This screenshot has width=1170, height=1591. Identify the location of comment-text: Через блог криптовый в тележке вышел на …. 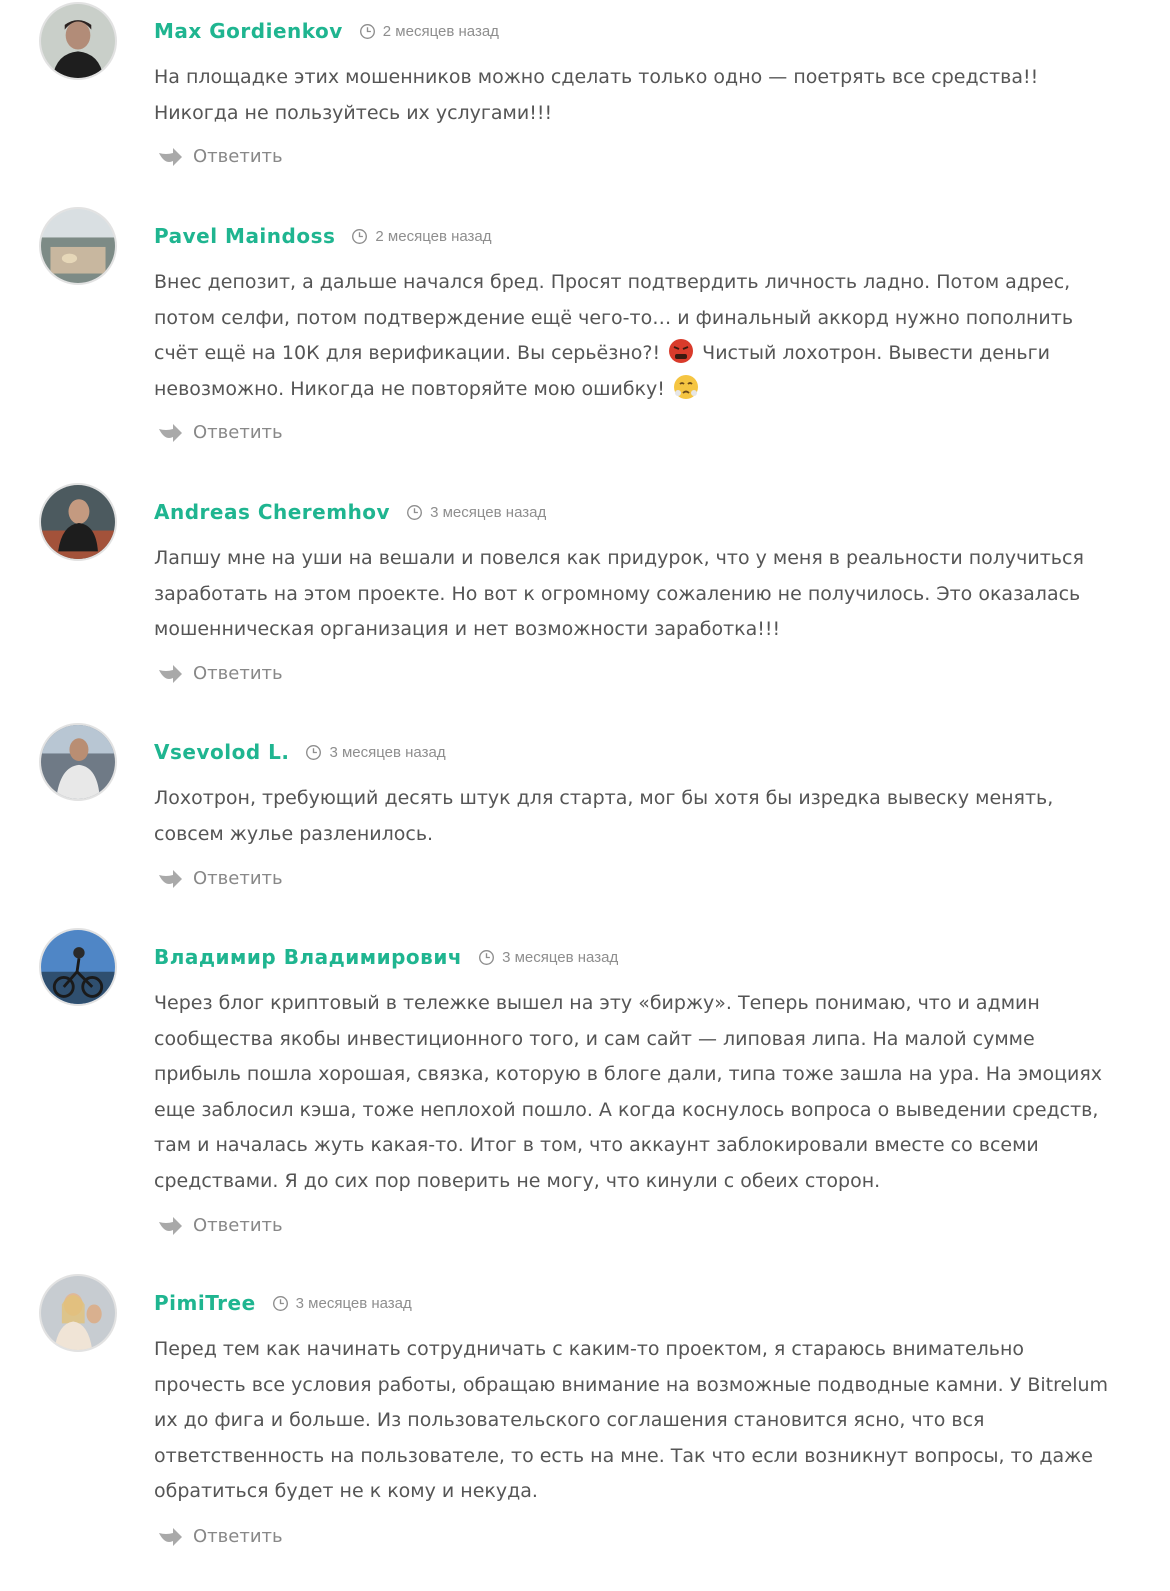
(628, 1092).